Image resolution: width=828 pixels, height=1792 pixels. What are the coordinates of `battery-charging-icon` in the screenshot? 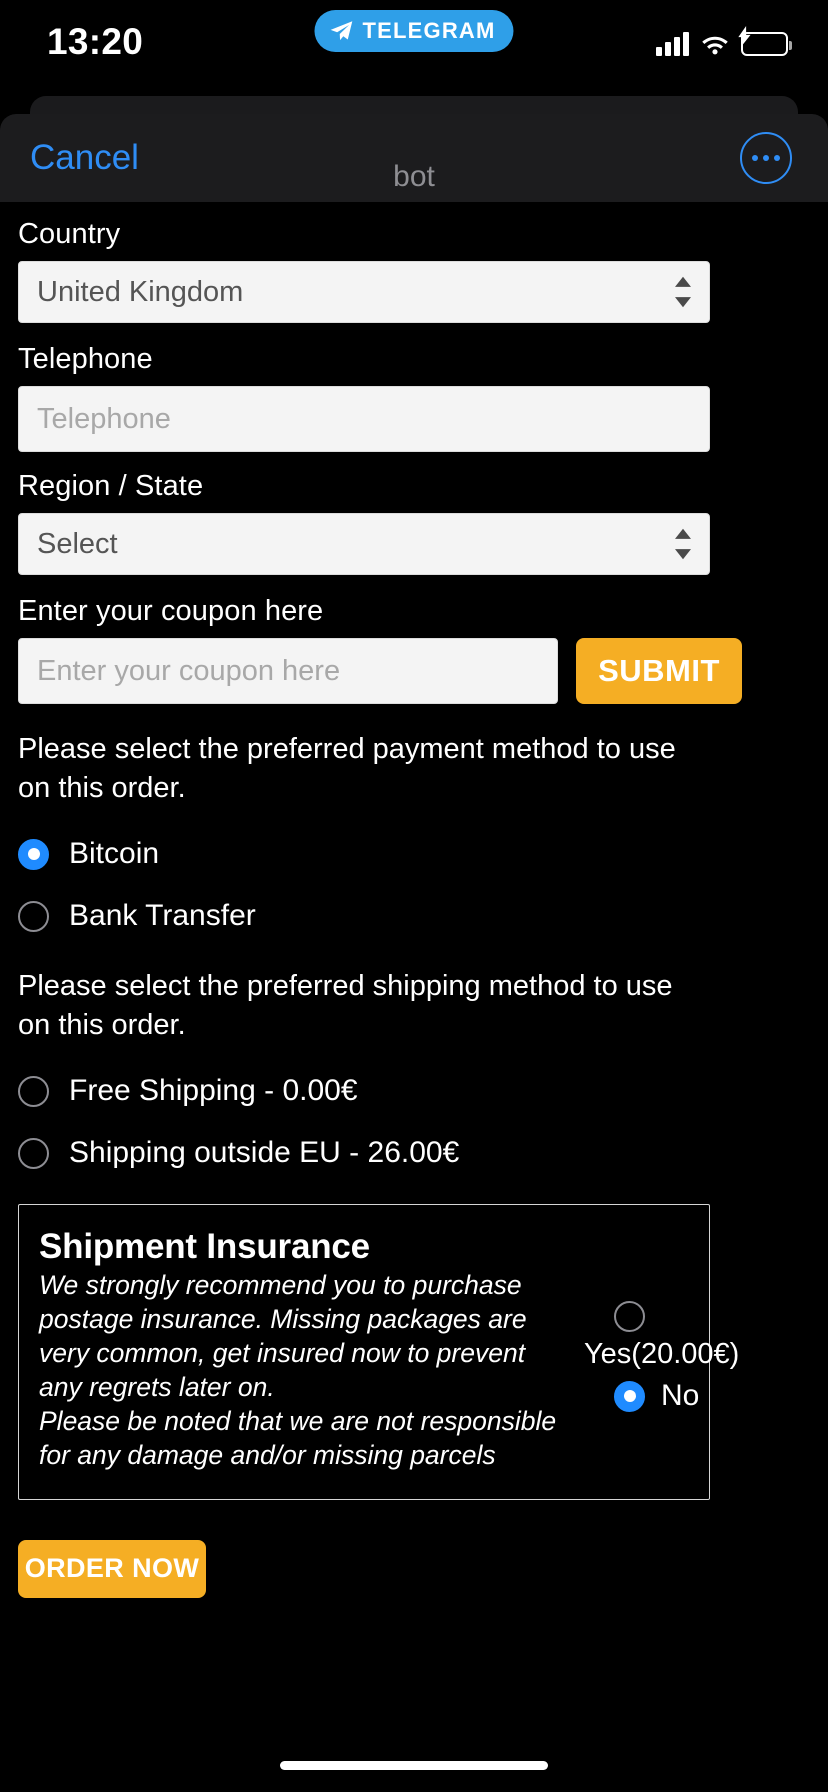 It's located at (765, 41).